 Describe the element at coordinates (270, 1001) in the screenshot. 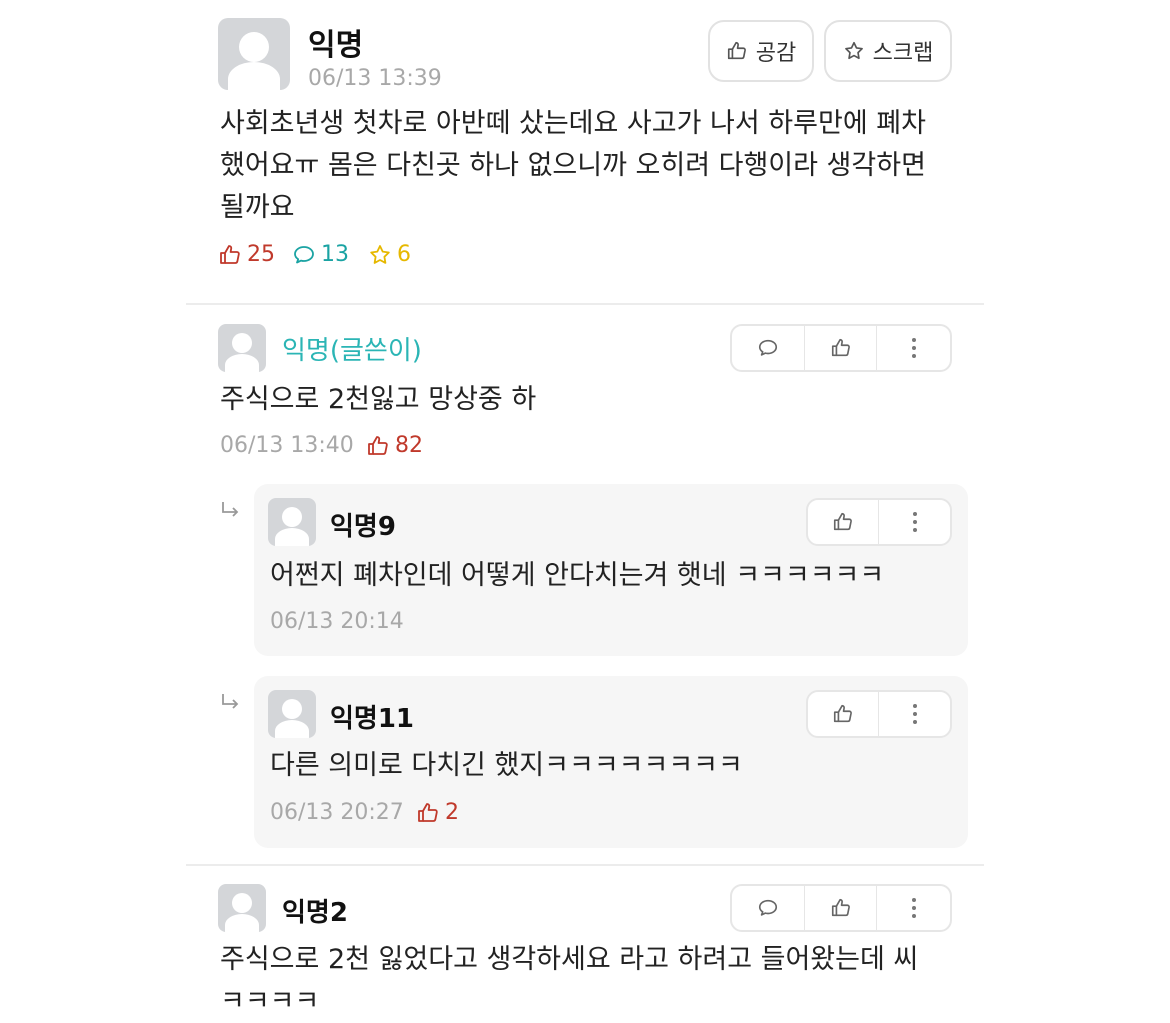

I see `comment-text-line: ㅋㅋㅋㅋ` at that location.